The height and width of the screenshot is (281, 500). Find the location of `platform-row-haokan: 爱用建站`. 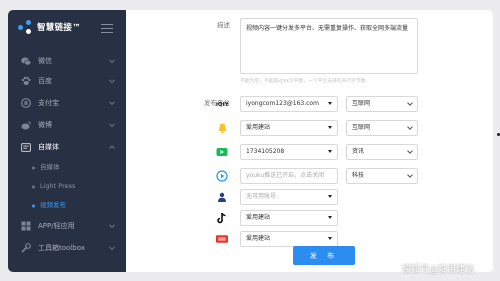

platform-row-haokan: 爱用建站 is located at coordinates (346, 239).